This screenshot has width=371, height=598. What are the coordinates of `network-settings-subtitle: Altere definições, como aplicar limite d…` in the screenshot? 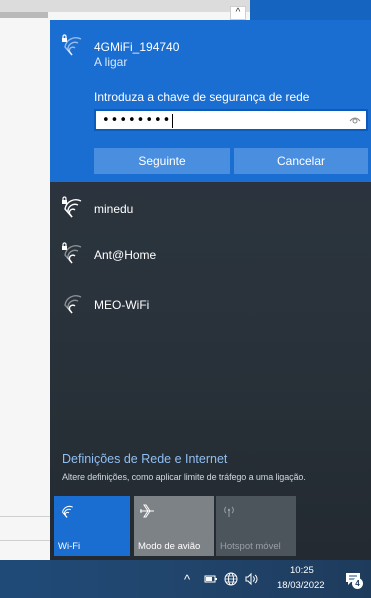 It's located at (184, 477).